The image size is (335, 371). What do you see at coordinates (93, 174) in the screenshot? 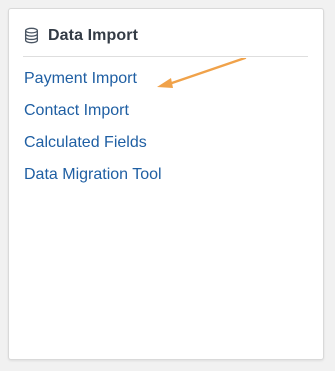
I see `data-migration-tool-link: Data Migration Tool` at bounding box center [93, 174].